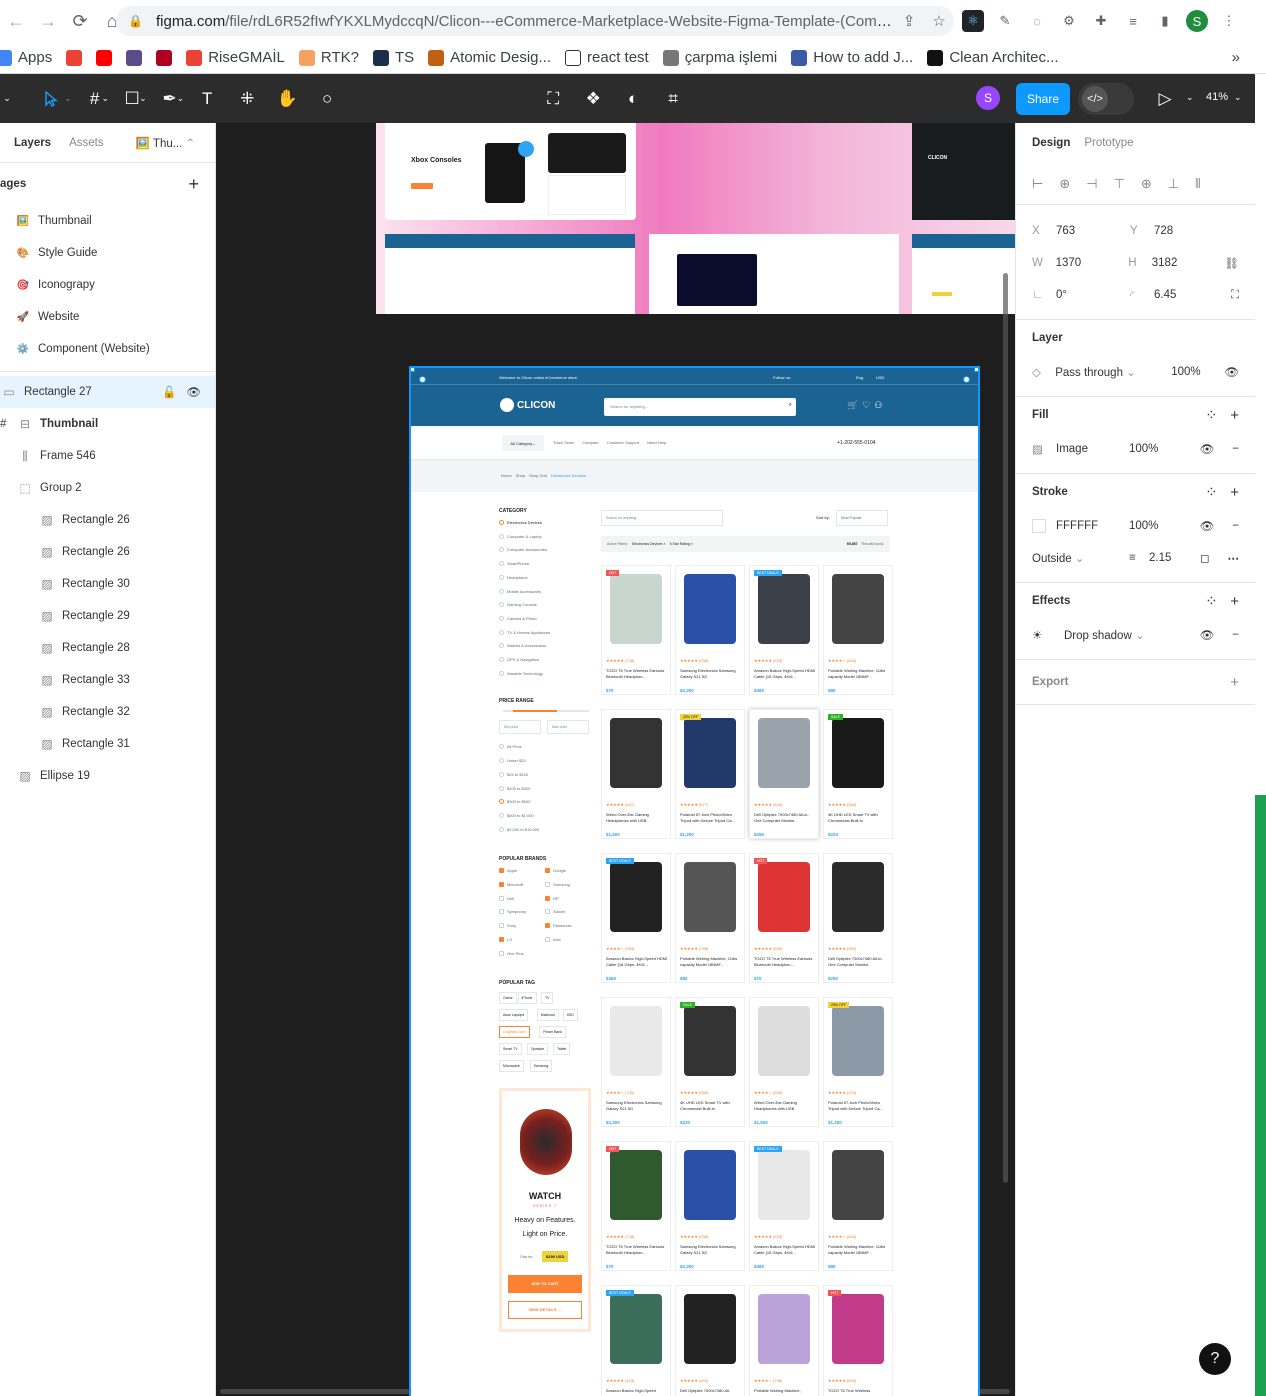 Image resolution: width=1266 pixels, height=1396 pixels. I want to click on crop-icon: ⌗, so click(673, 99).